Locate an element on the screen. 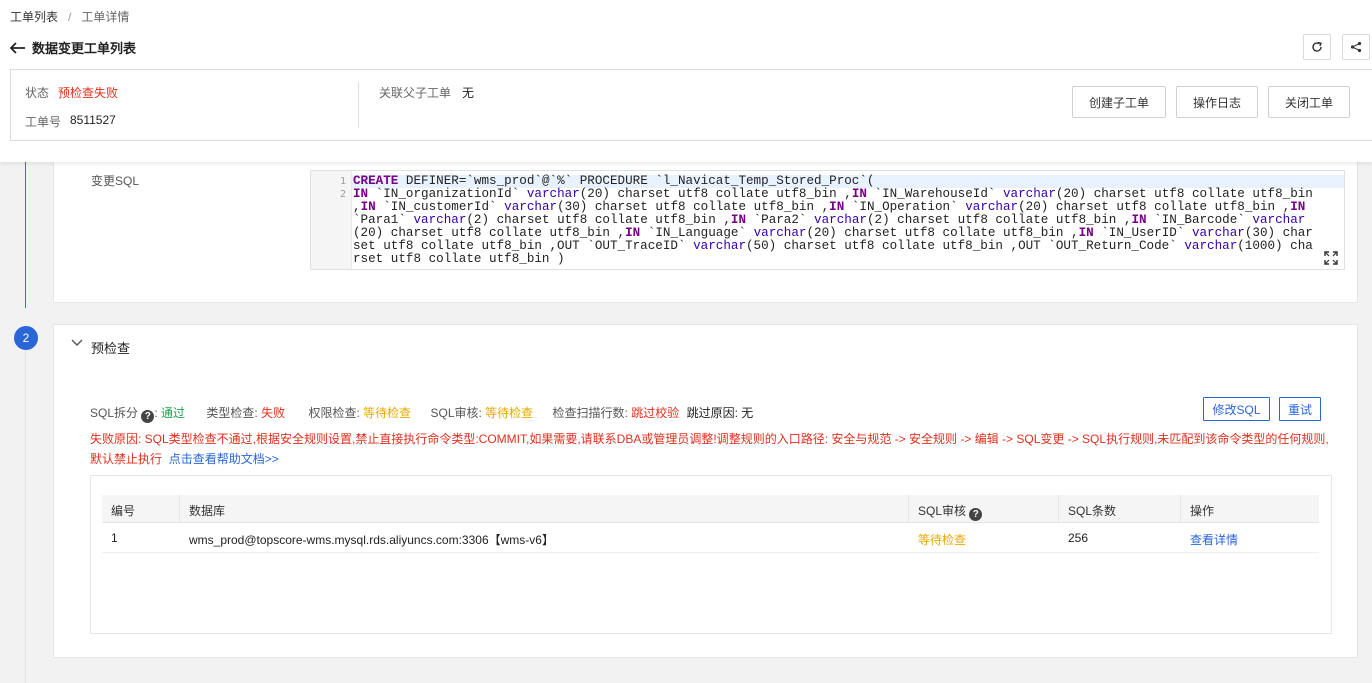  breadcrumb: 工单列表 / 工单详情 is located at coordinates (69, 16).